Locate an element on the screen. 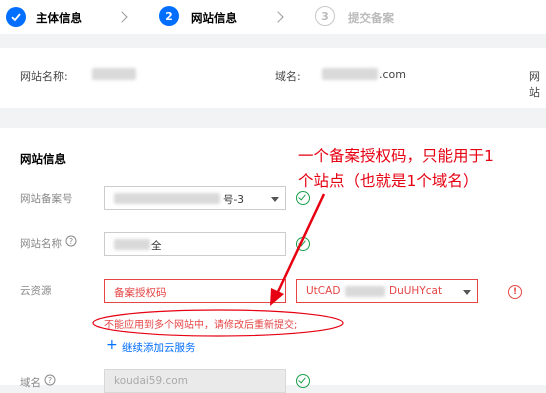 The height and width of the screenshot is (393, 546). record-no-value: 号-3 is located at coordinates (233, 200).